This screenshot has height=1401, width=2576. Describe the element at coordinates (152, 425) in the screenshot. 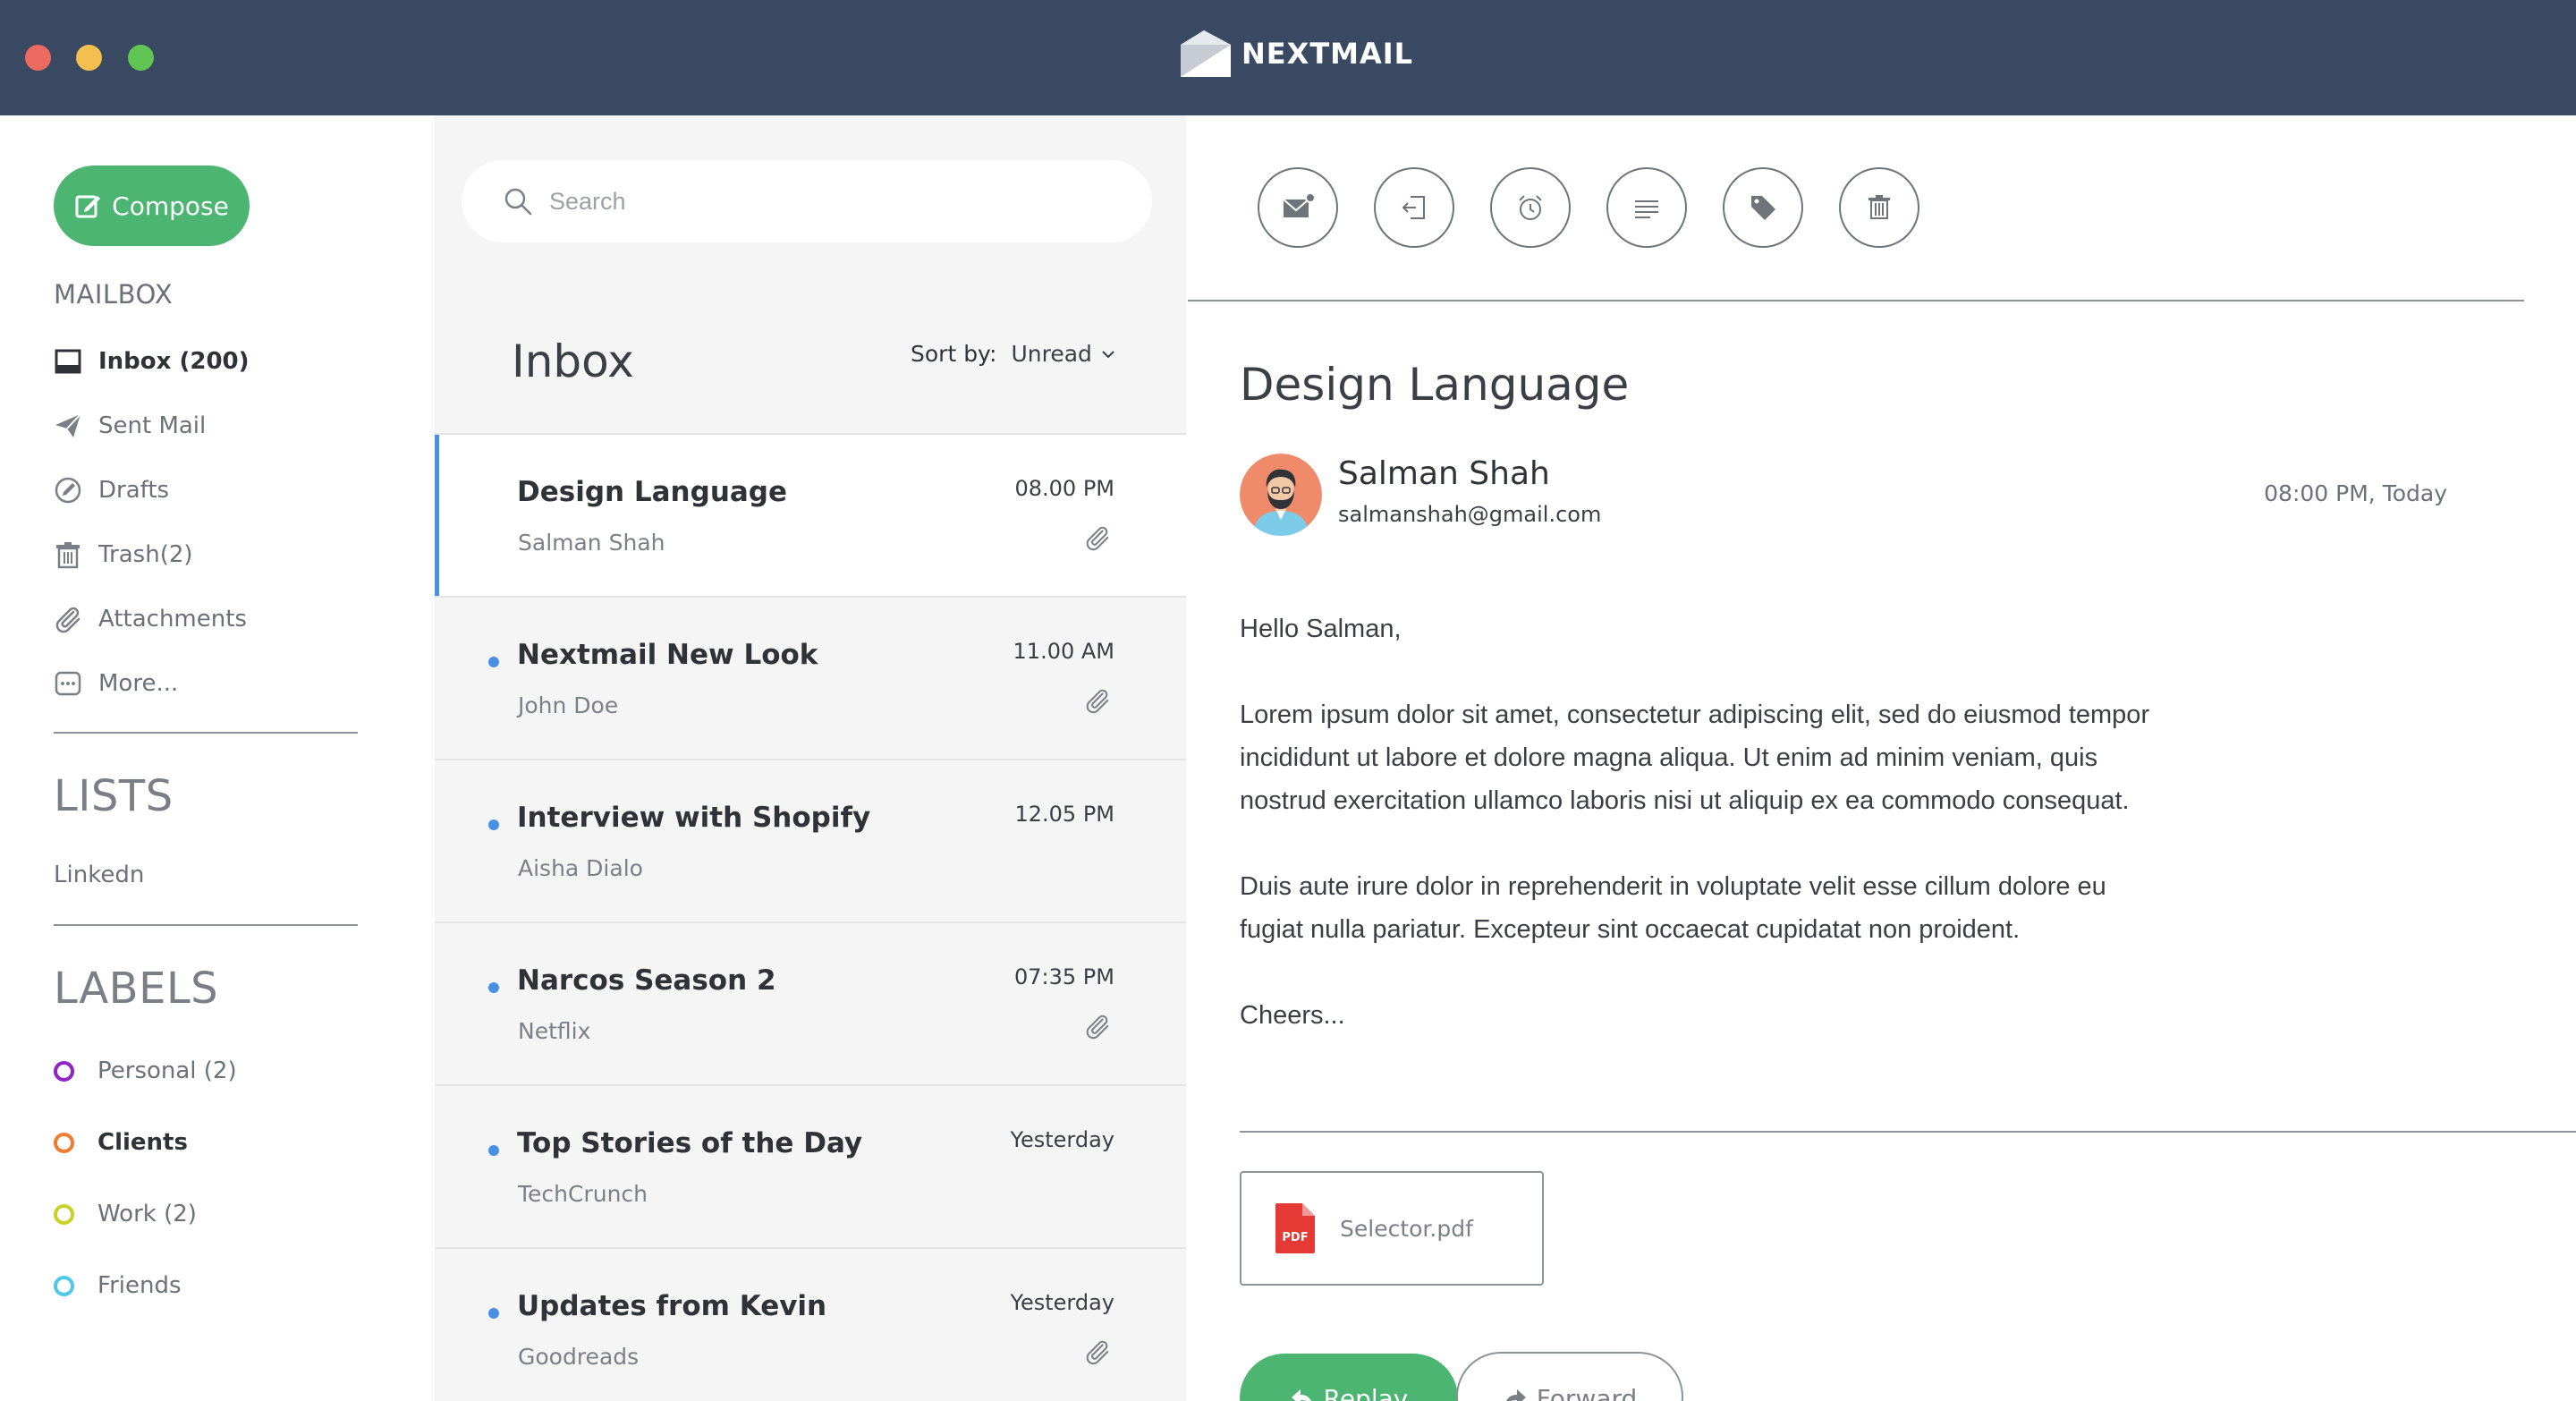

I see `sidebar-item-label: Sent Mail` at that location.